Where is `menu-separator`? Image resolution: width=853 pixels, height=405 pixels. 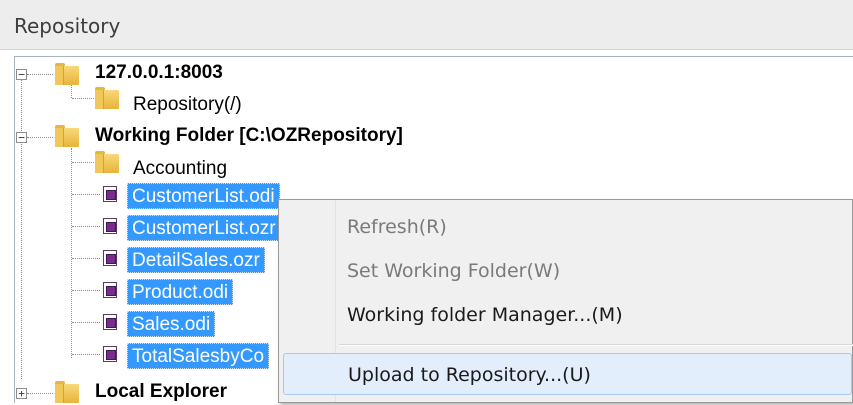
menu-separator is located at coordinates (596, 345).